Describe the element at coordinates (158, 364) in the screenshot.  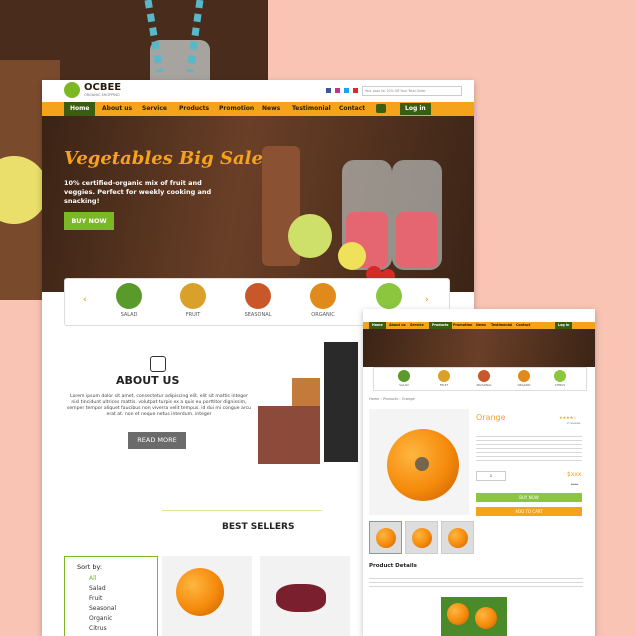
I see `team-icon` at that location.